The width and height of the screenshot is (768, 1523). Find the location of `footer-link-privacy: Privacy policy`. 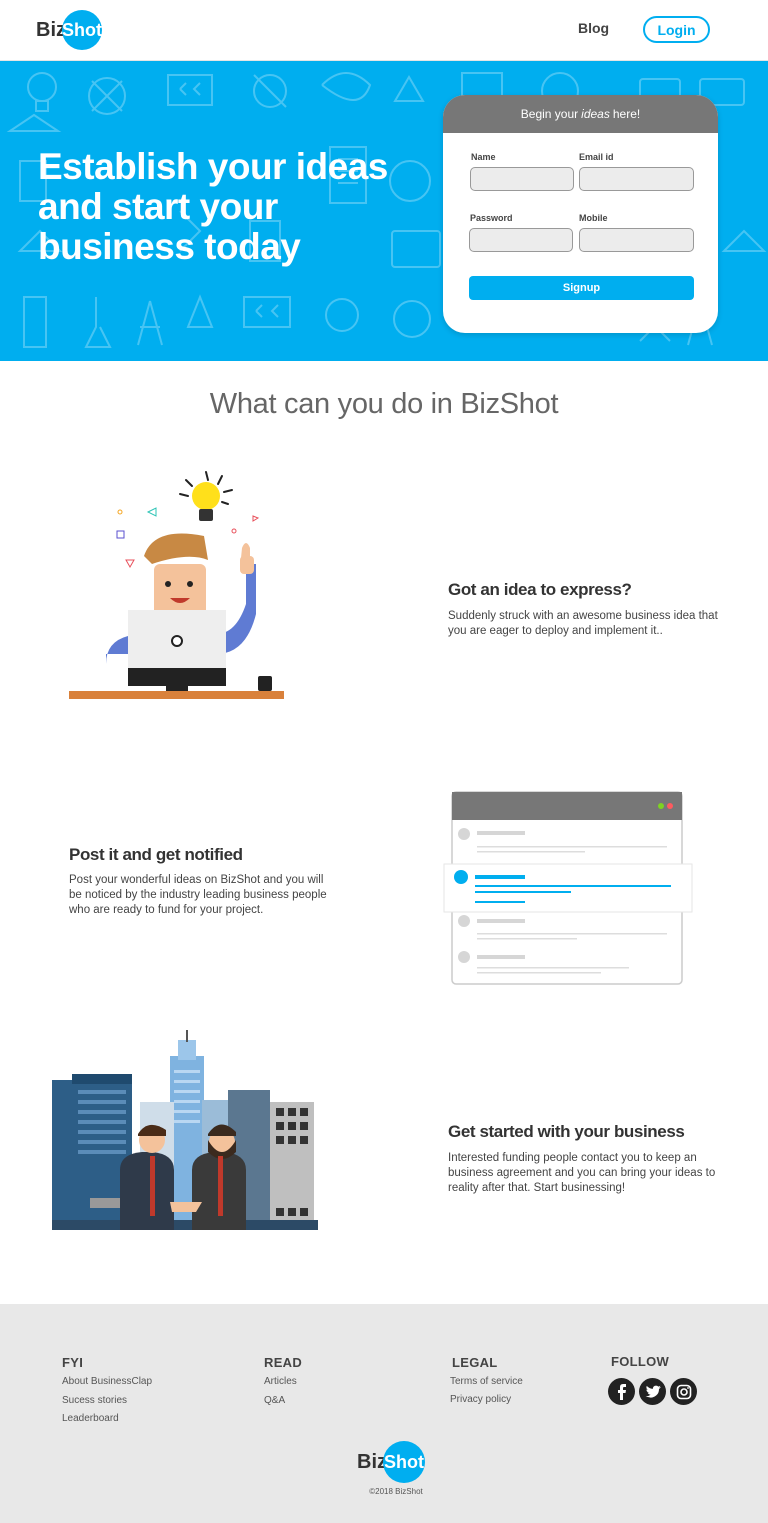

footer-link-privacy: Privacy policy is located at coordinates (480, 1399).